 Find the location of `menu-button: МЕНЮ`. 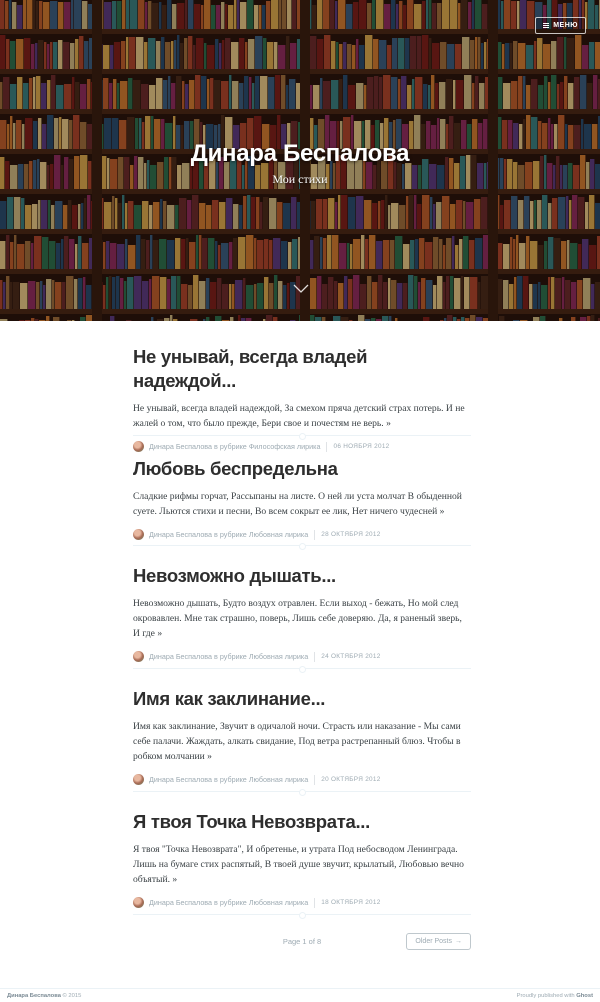

menu-button: МЕНЮ is located at coordinates (560, 25).